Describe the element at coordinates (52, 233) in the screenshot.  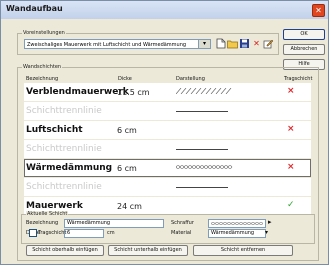
I see `load-bearing-label: Tragschicht` at that location.